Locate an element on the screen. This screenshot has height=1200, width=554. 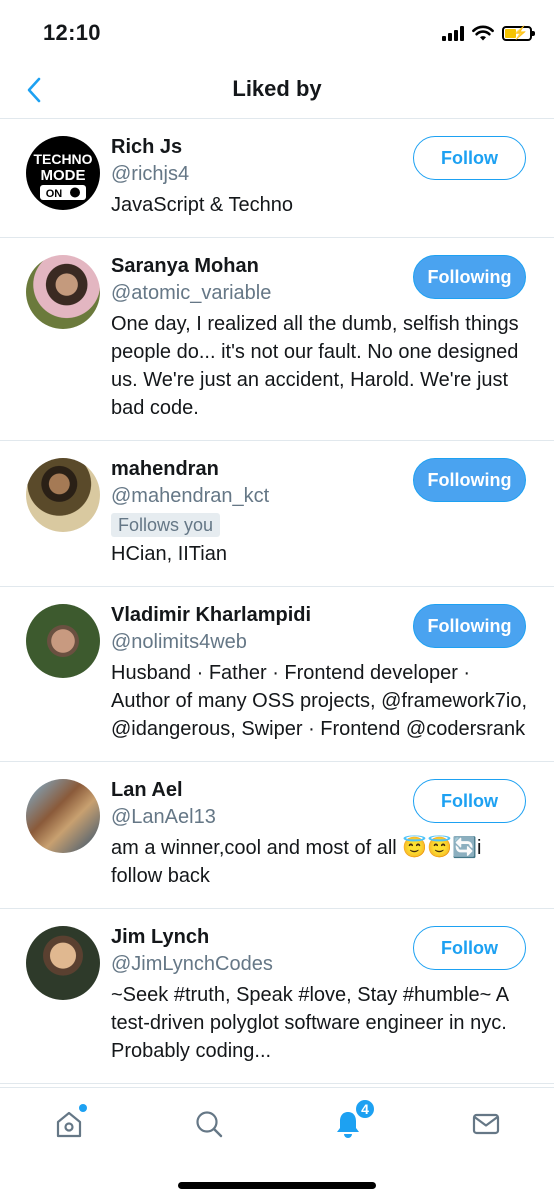
status-bar: 12:10 ⚡ is located at coordinates (277, 32).